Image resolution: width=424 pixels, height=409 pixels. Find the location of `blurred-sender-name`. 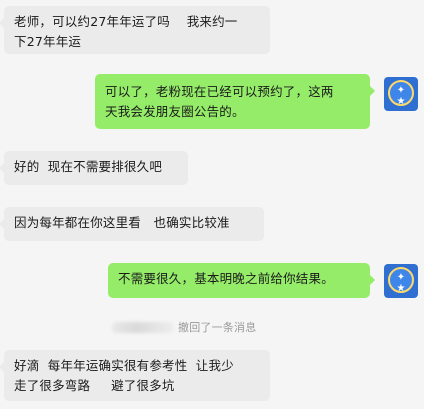

blurred-sender-name is located at coordinates (143, 327).